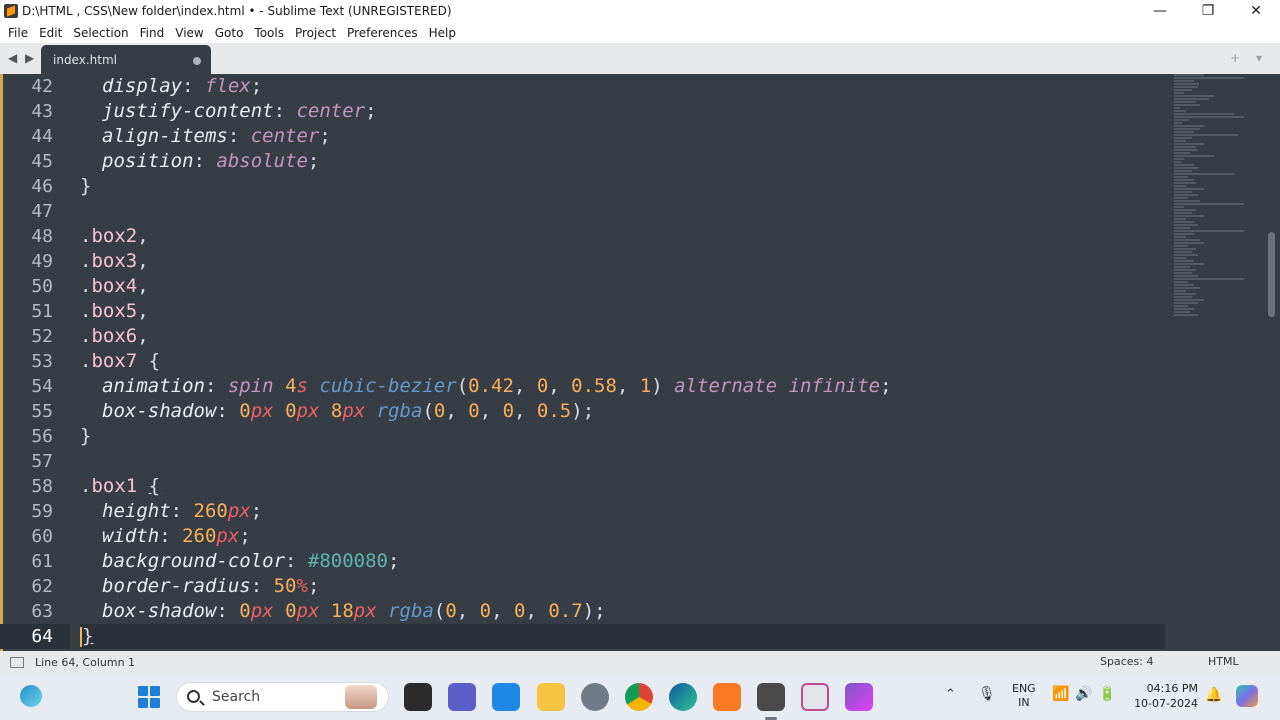  I want to click on tray-overflow-icon: ⌃, so click(950, 694).